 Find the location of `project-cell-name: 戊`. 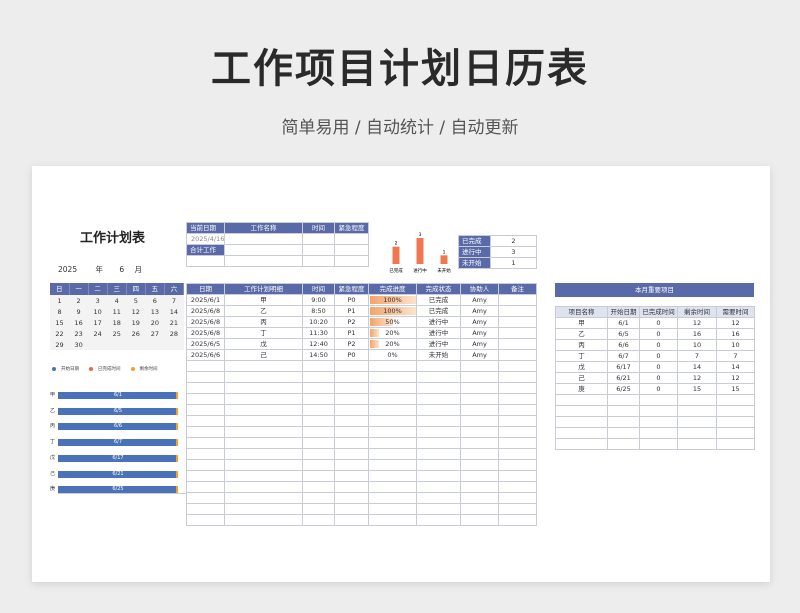

project-cell-name: 戊 is located at coordinates (581, 367).